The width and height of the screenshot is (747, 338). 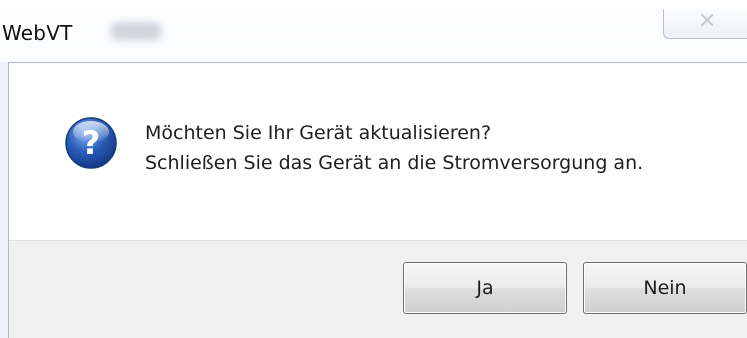 What do you see at coordinates (4, 200) in the screenshot?
I see `window-frame-left` at bounding box center [4, 200].